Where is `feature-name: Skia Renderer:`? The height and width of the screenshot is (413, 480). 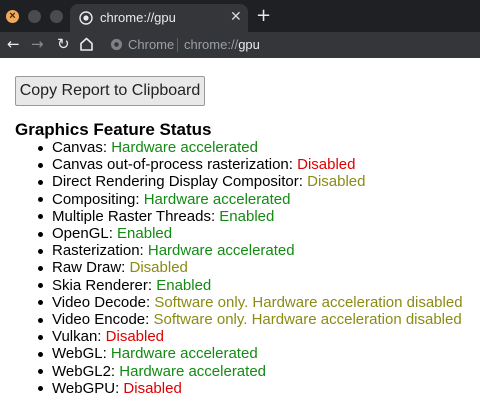 feature-name: Skia Renderer: is located at coordinates (104, 285).